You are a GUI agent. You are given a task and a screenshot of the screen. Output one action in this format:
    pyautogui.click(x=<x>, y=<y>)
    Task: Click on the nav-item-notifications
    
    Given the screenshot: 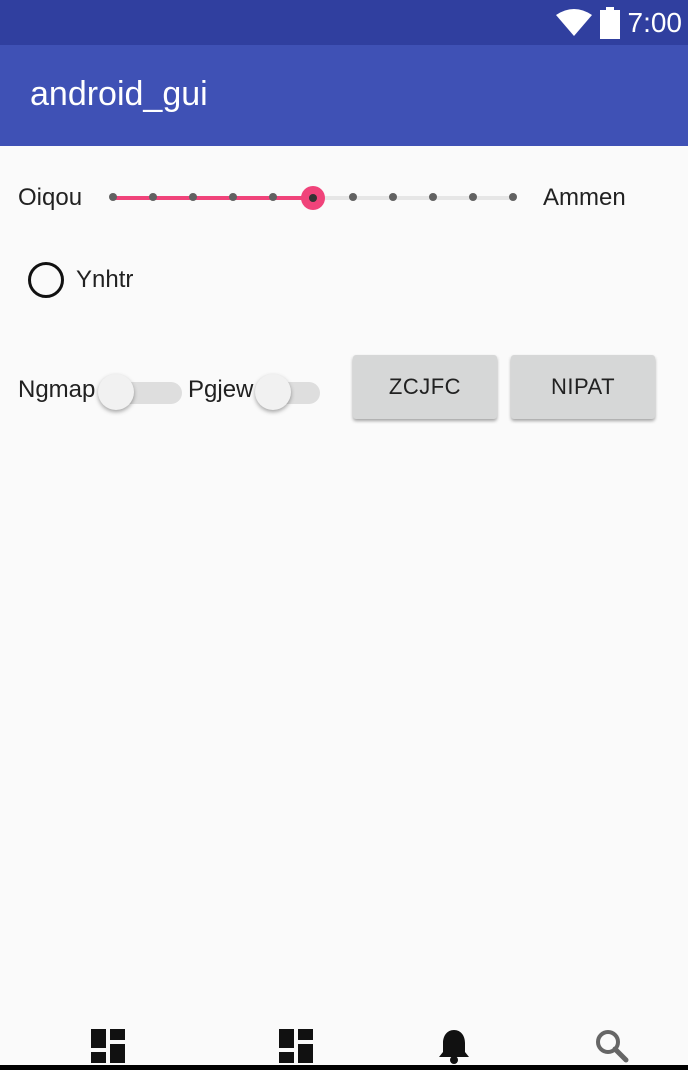 What is the action you would take?
    pyautogui.click(x=454, y=1046)
    